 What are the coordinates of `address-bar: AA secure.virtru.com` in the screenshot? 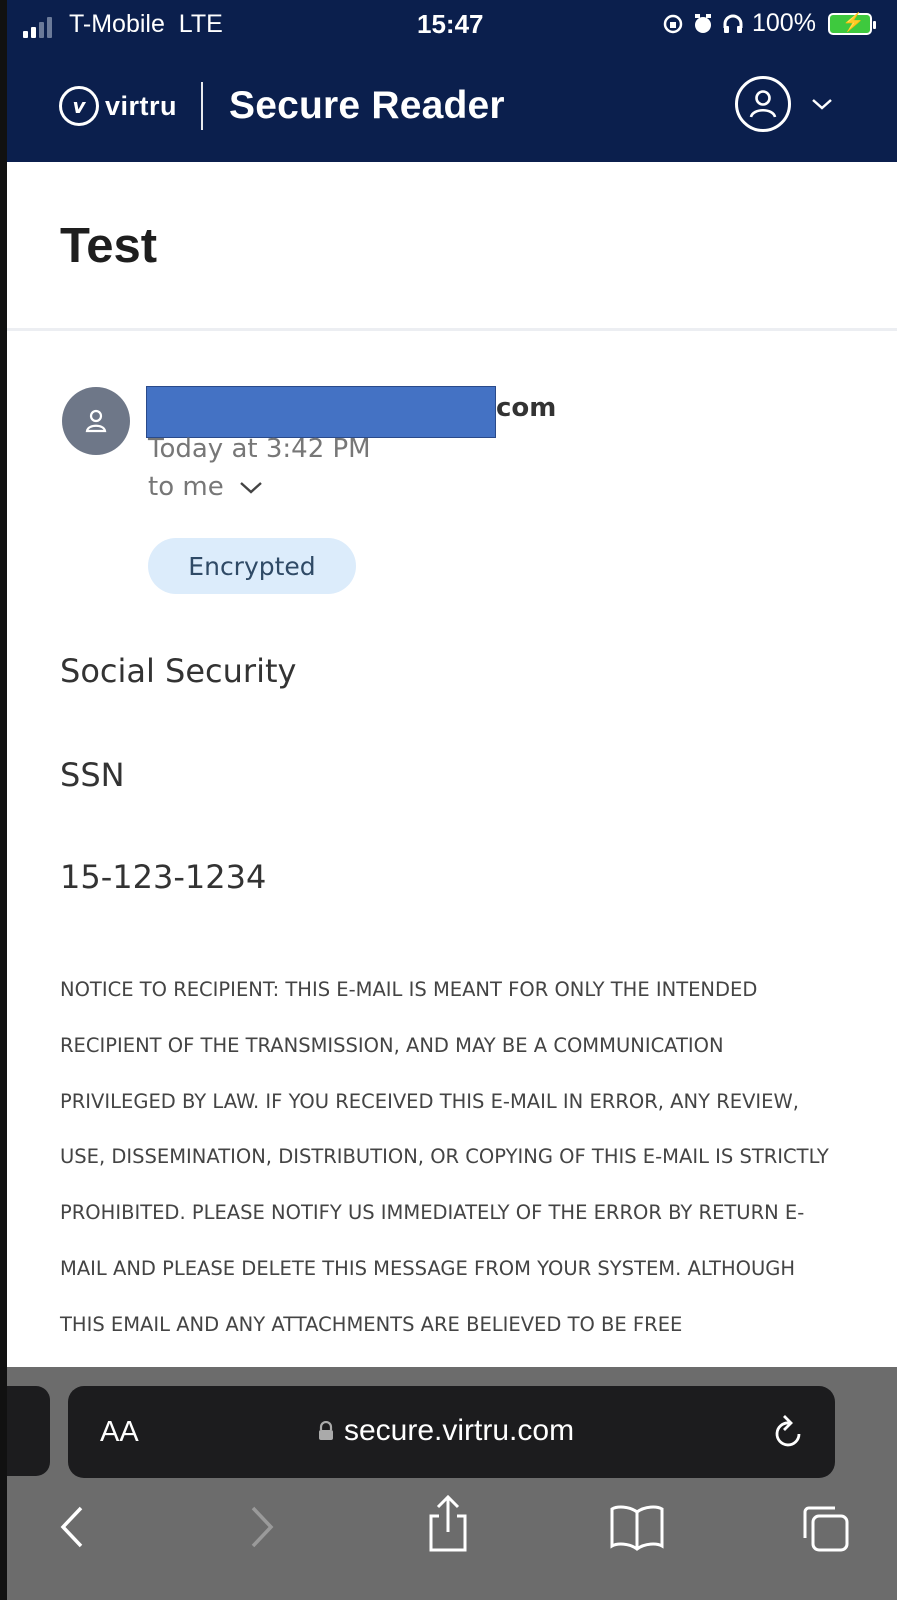 It's located at (451, 1432).